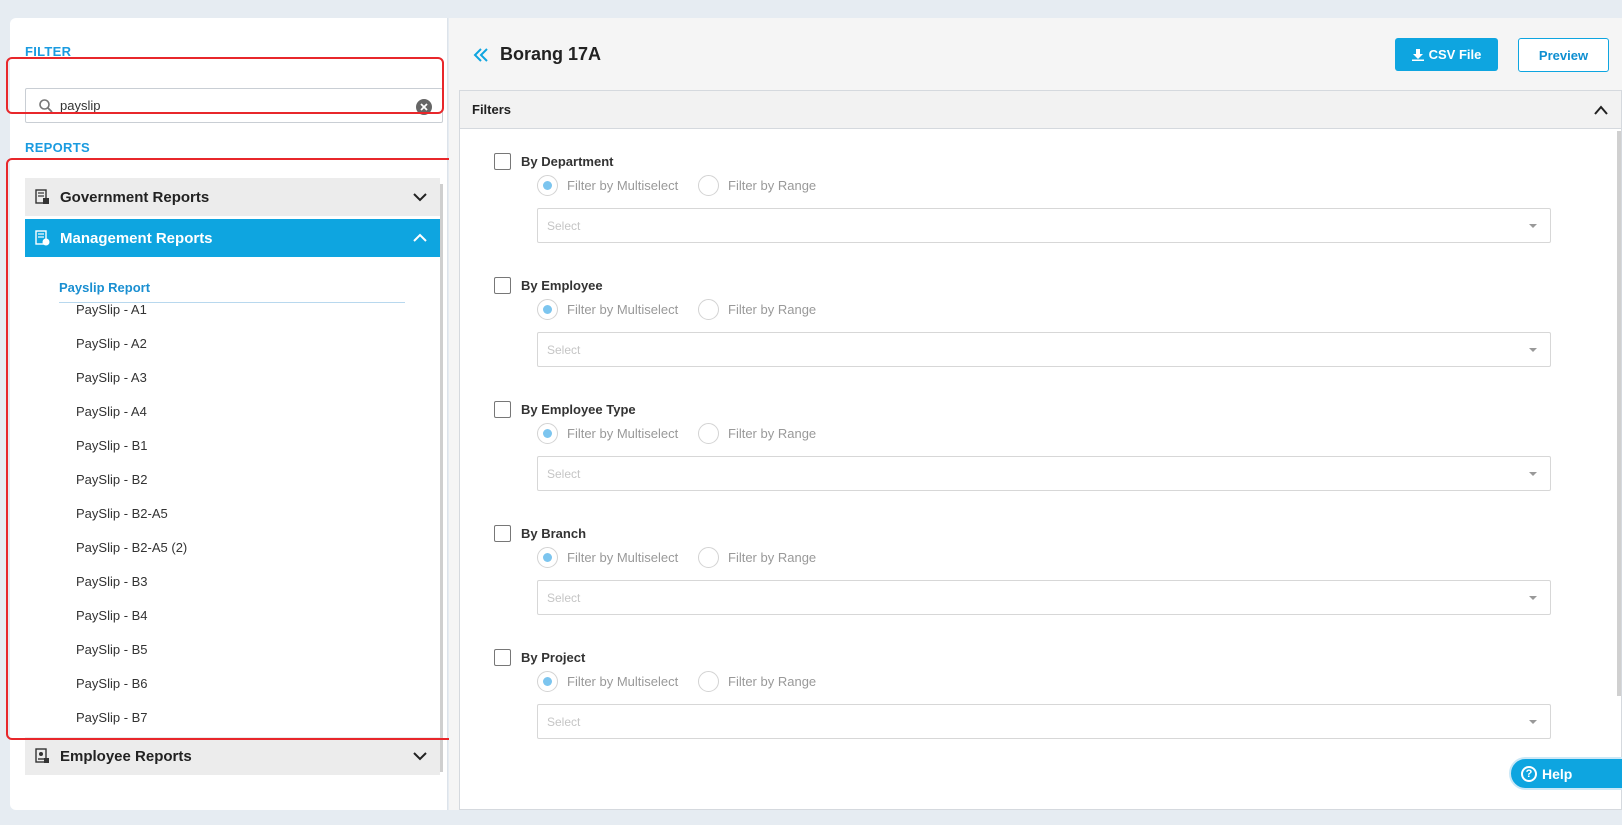 The width and height of the screenshot is (1622, 825). What do you see at coordinates (126, 756) in the screenshot?
I see `employee-reports-title: Employee Reports` at bounding box center [126, 756].